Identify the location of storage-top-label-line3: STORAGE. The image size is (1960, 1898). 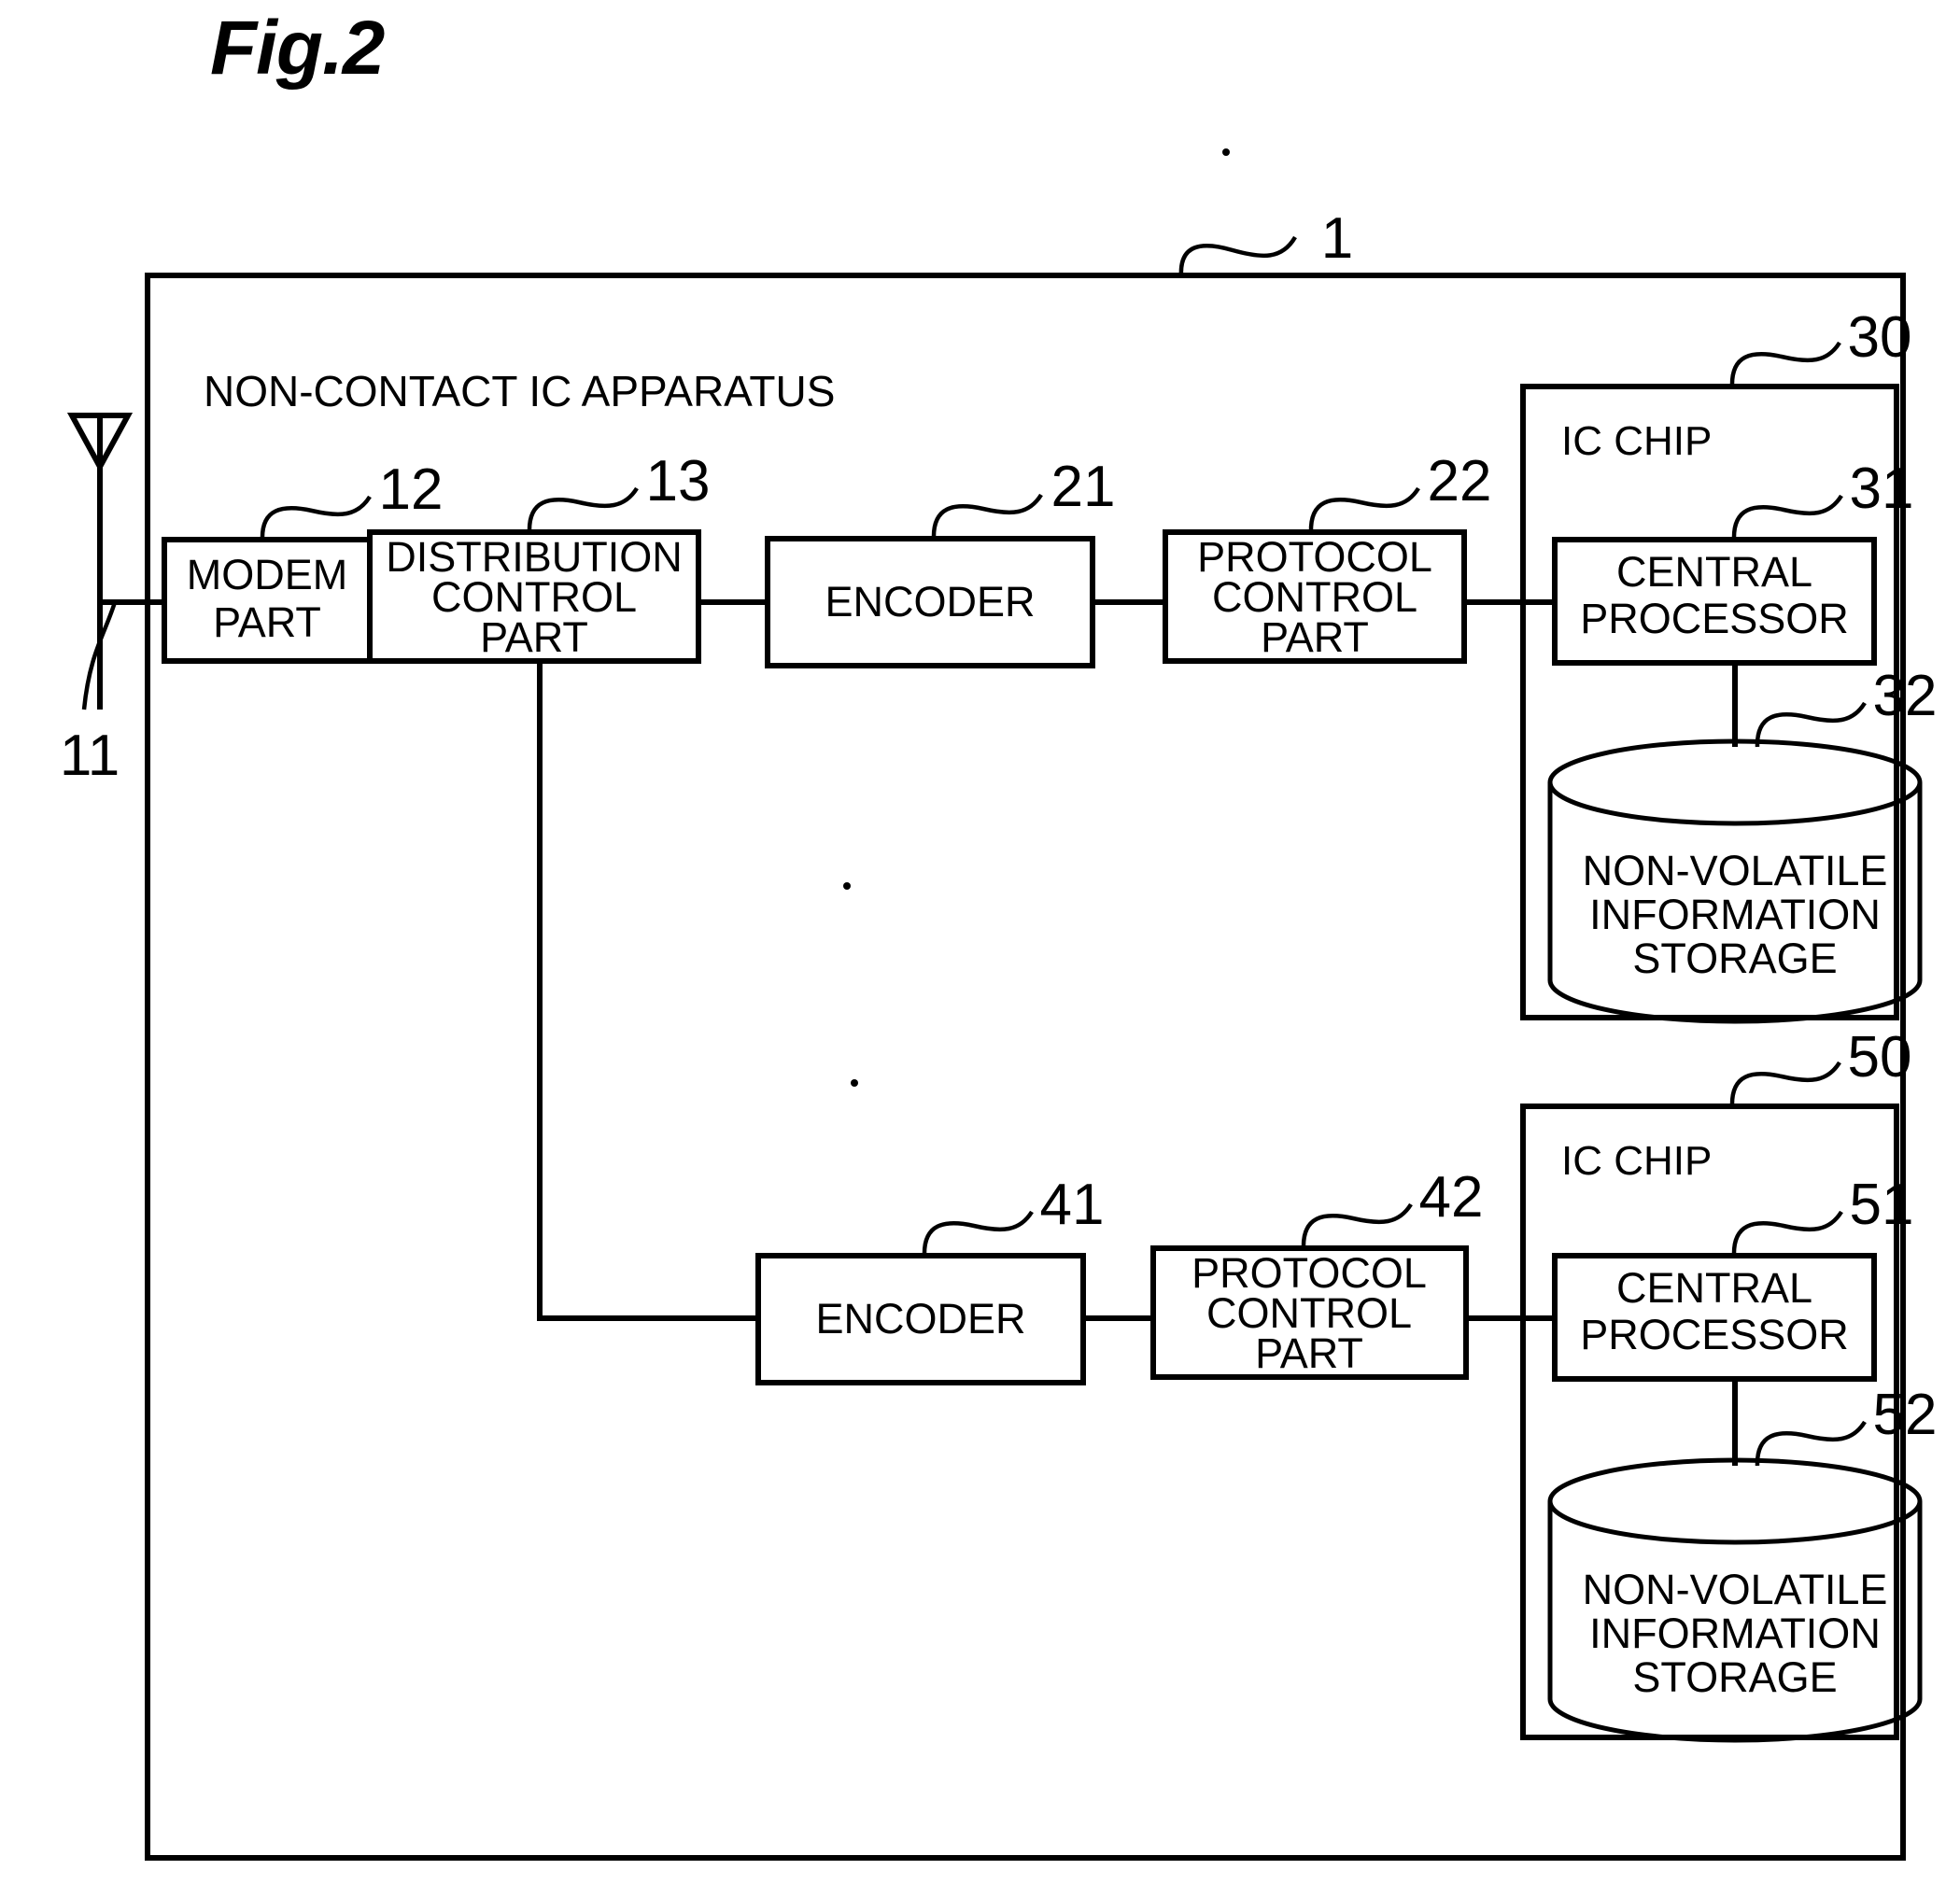
(1734, 958).